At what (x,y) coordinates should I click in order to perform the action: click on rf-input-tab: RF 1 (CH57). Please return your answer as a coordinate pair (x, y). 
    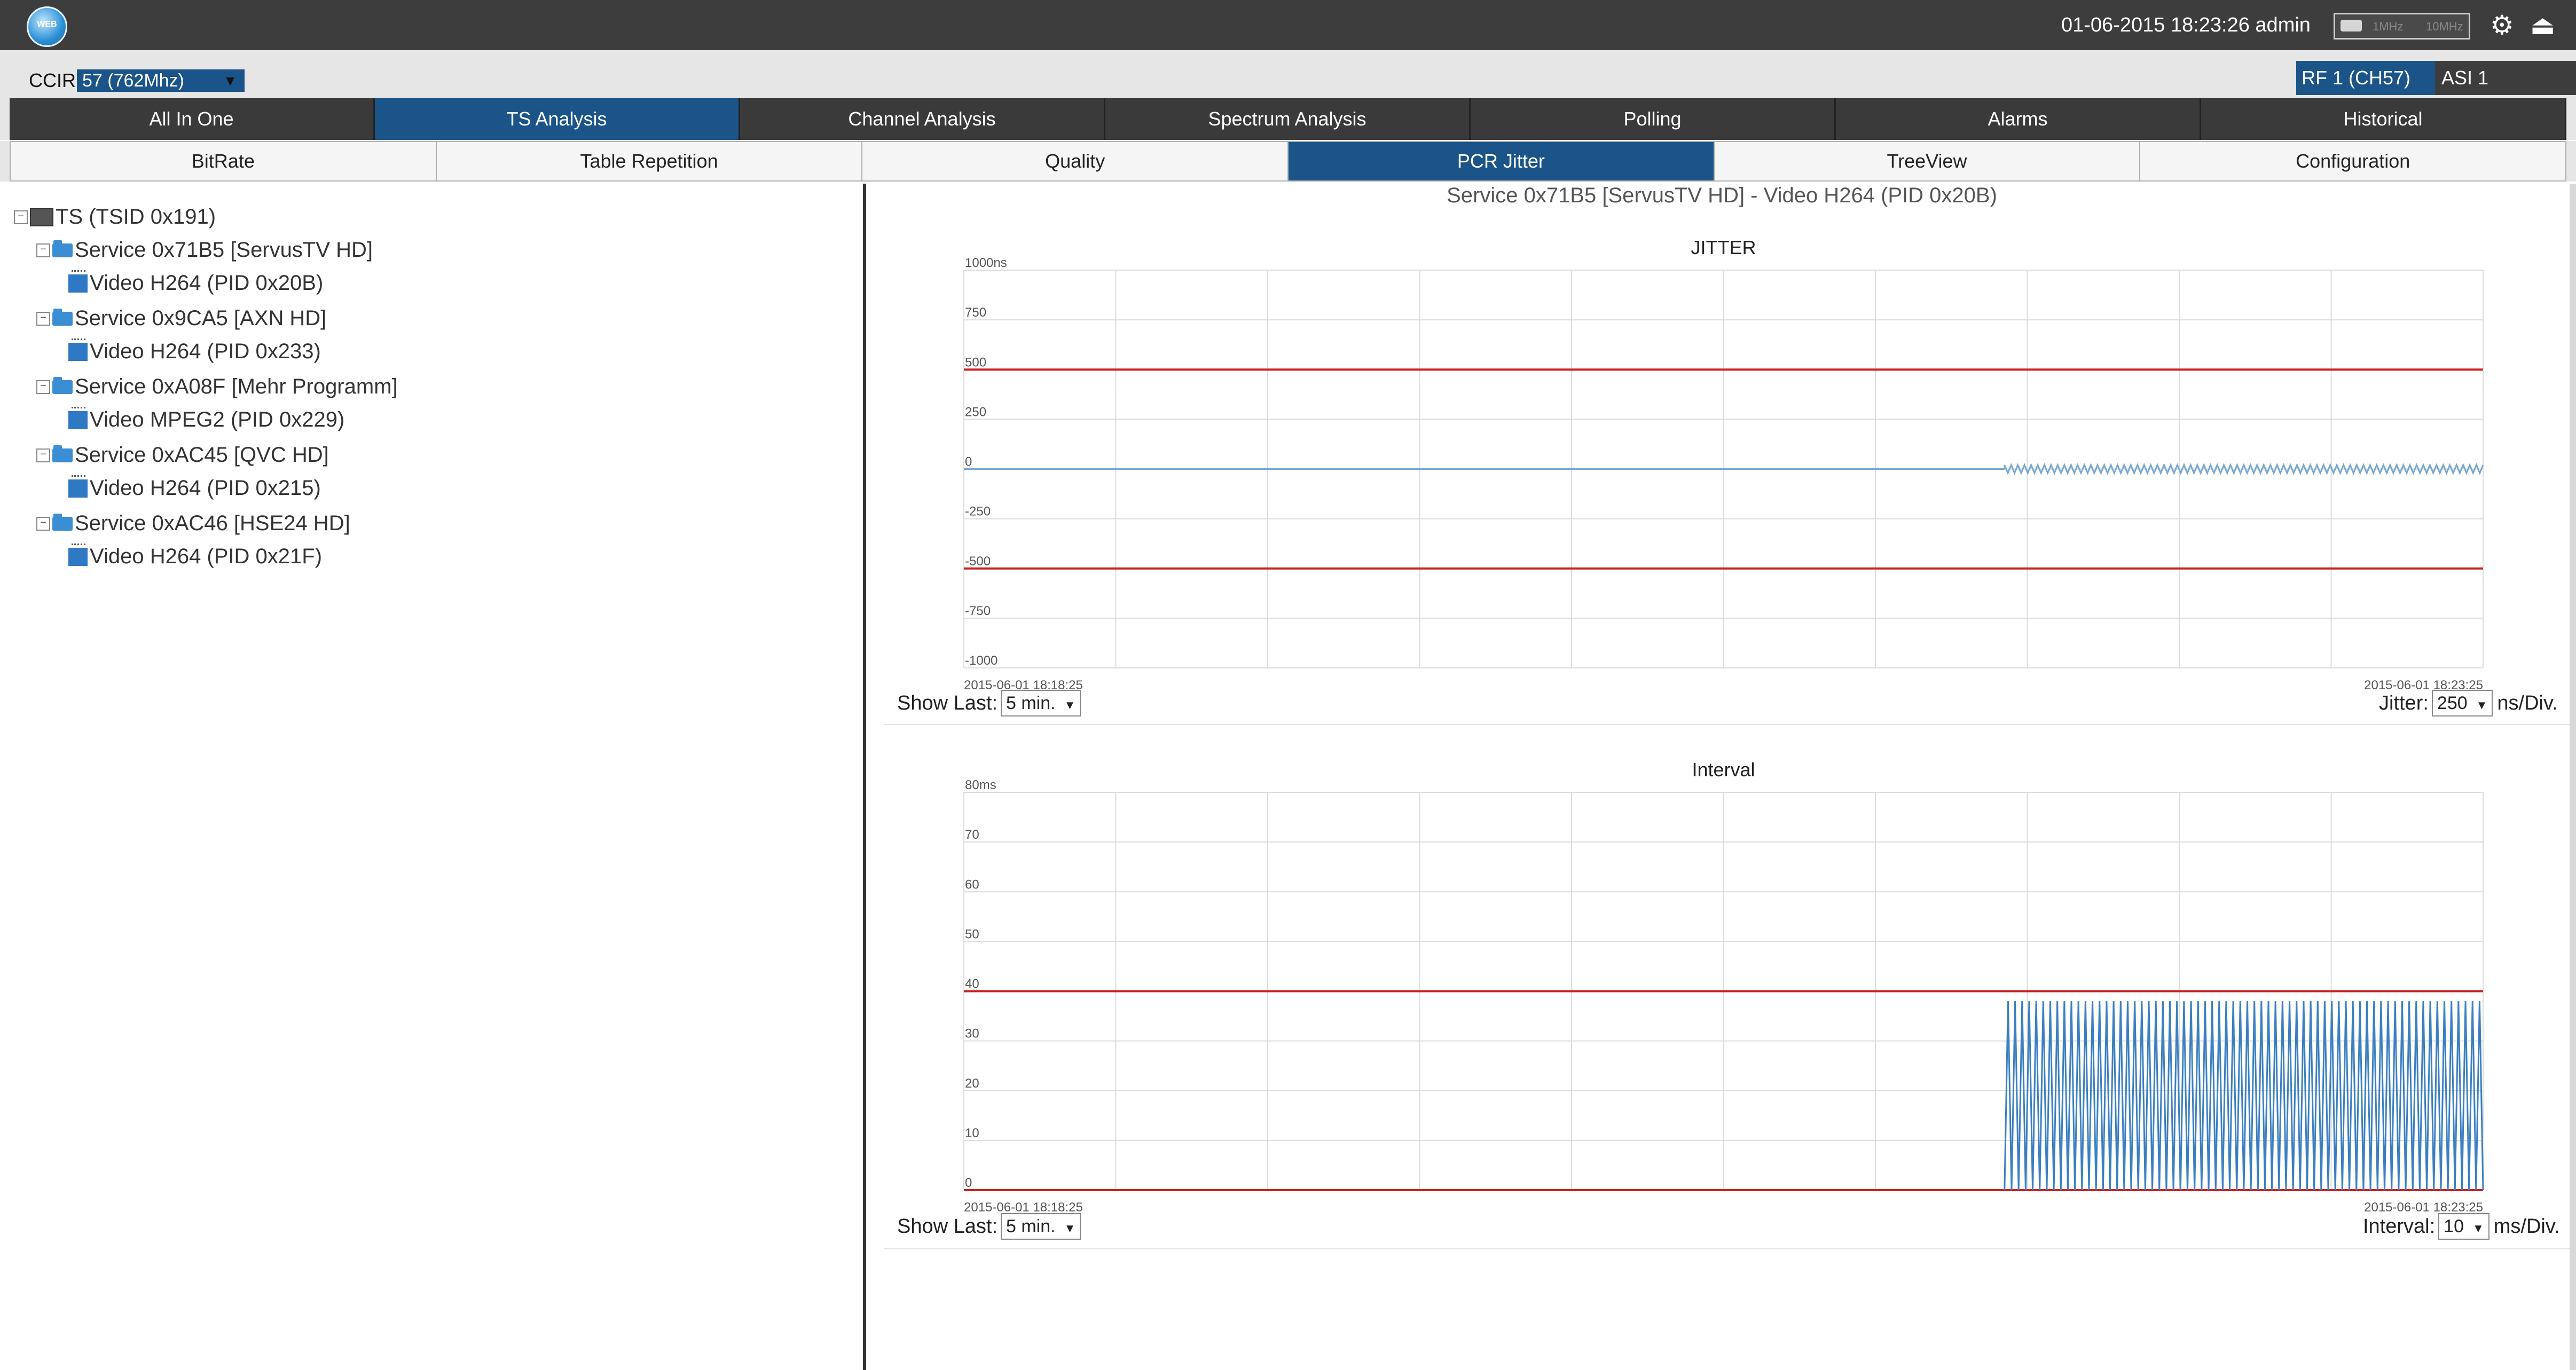
    Looking at the image, I should click on (2365, 78).